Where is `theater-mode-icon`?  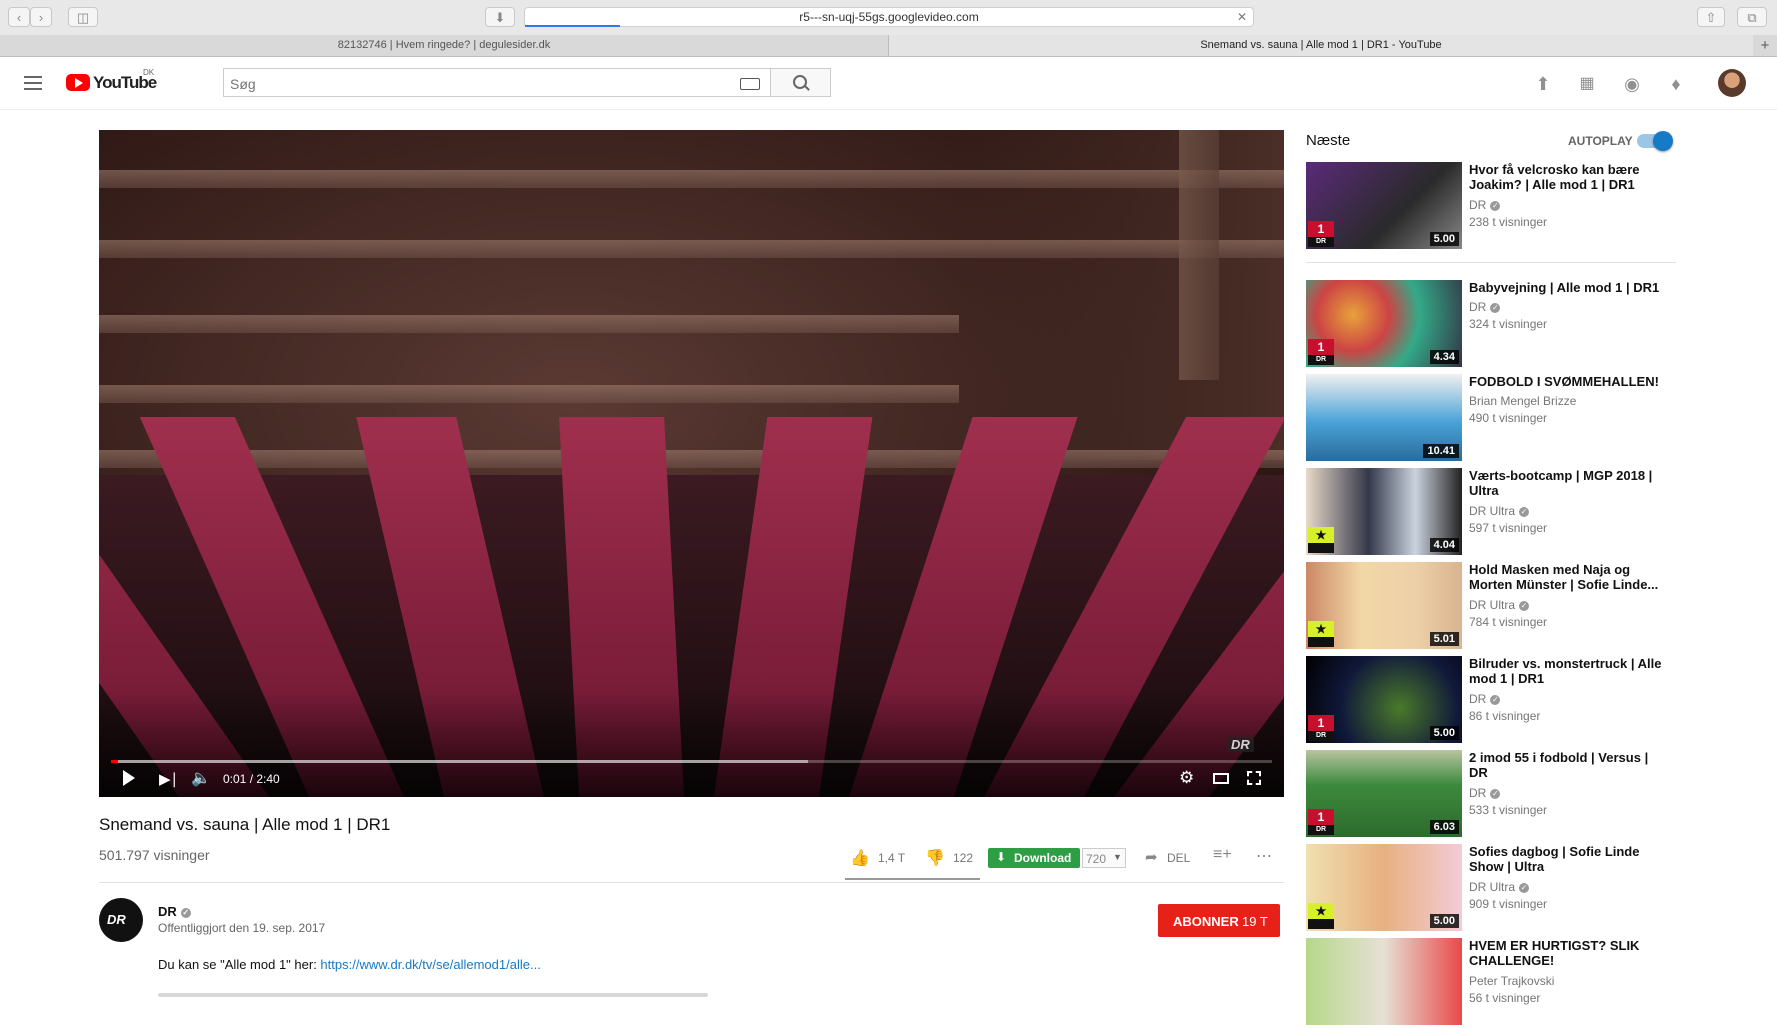
theater-mode-icon is located at coordinates (1221, 778).